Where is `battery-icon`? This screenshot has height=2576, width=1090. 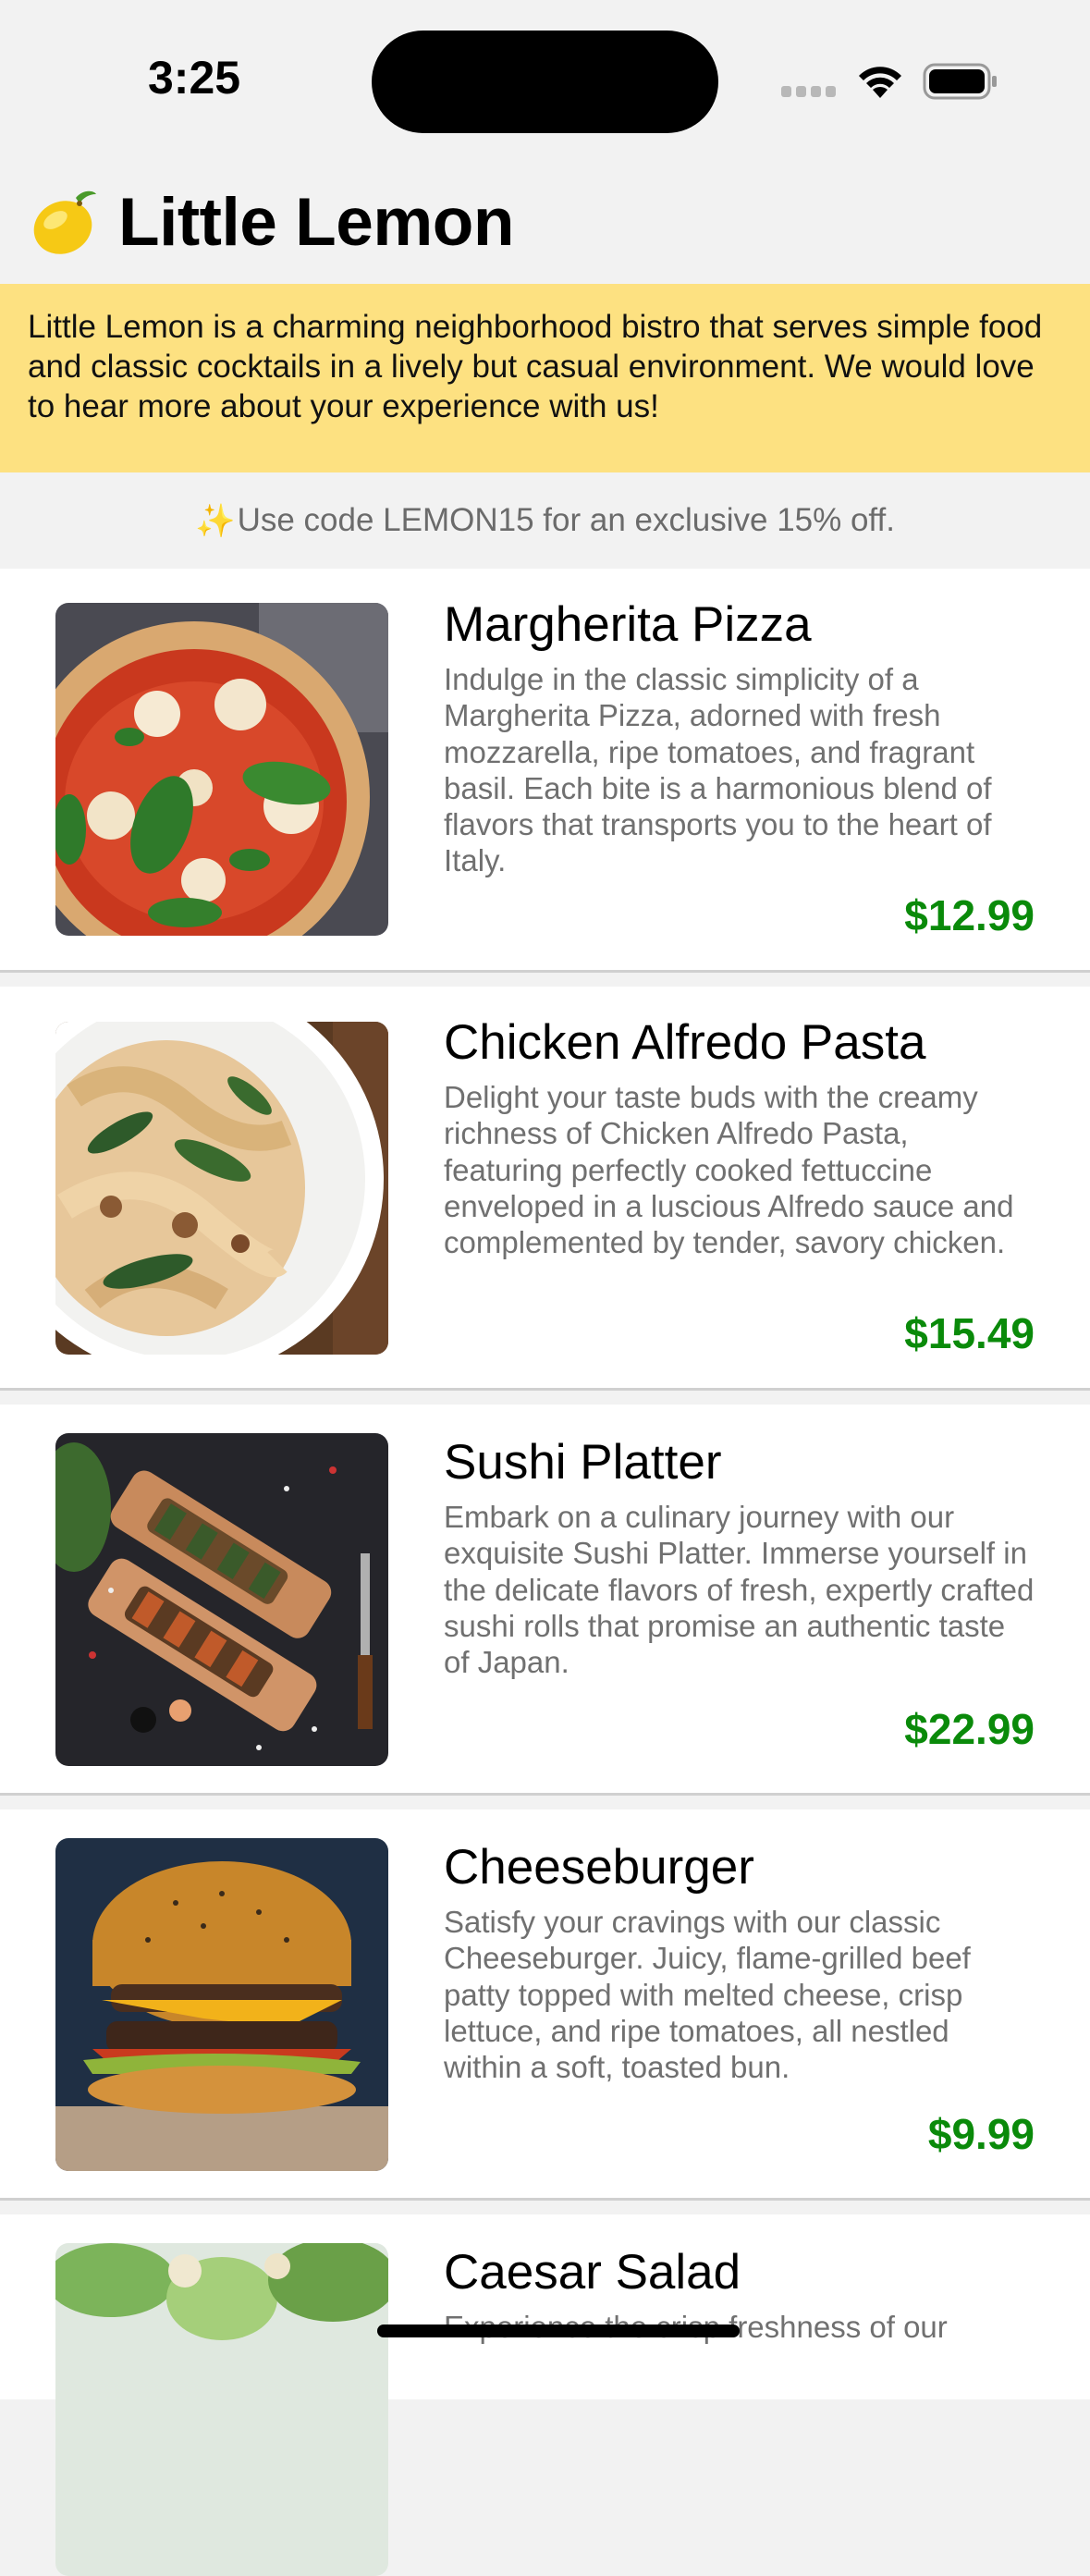
battery-icon is located at coordinates (960, 81).